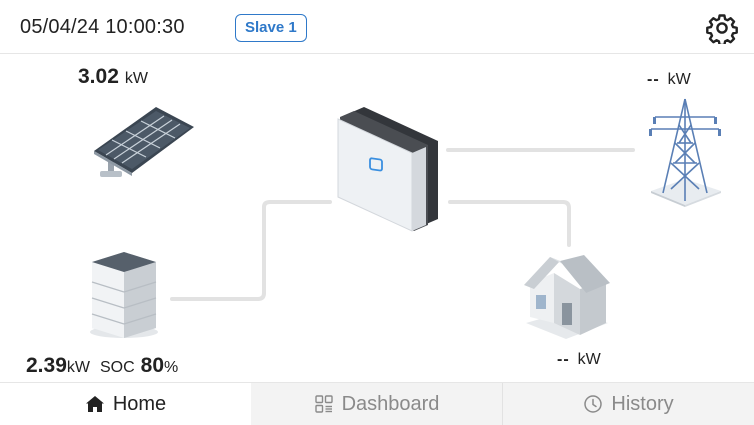  I want to click on bottom-tab-bar: Home Dashboard History, so click(377, 403).